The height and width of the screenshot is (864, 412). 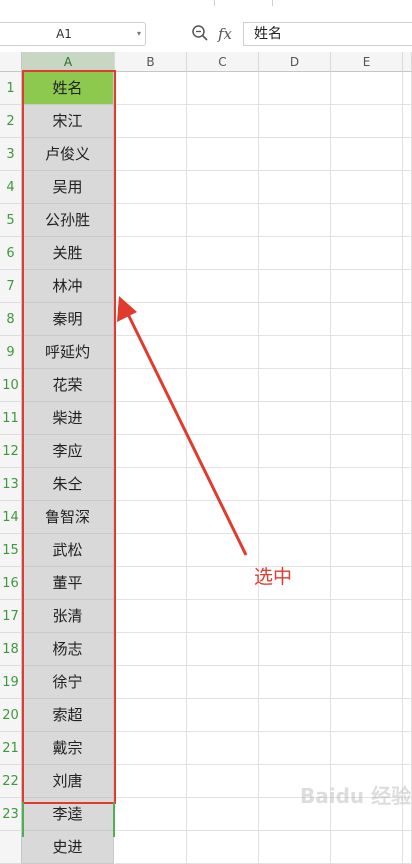 What do you see at coordinates (182, 426) in the screenshot?
I see `annotation-arrow` at bounding box center [182, 426].